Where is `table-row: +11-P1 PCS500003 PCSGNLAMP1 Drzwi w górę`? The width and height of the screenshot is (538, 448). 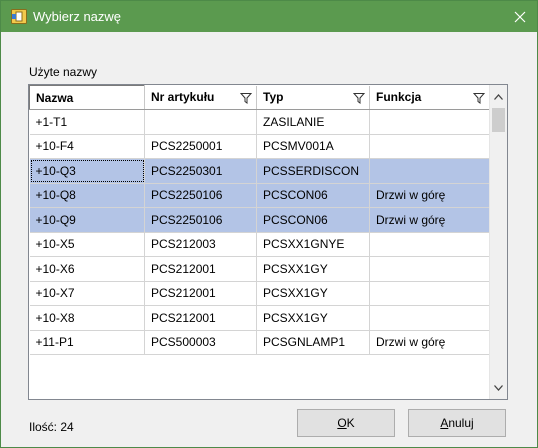 table-row: +11-P1 PCS500003 PCSGNLAMP1 Drzwi w górę is located at coordinates (259, 342).